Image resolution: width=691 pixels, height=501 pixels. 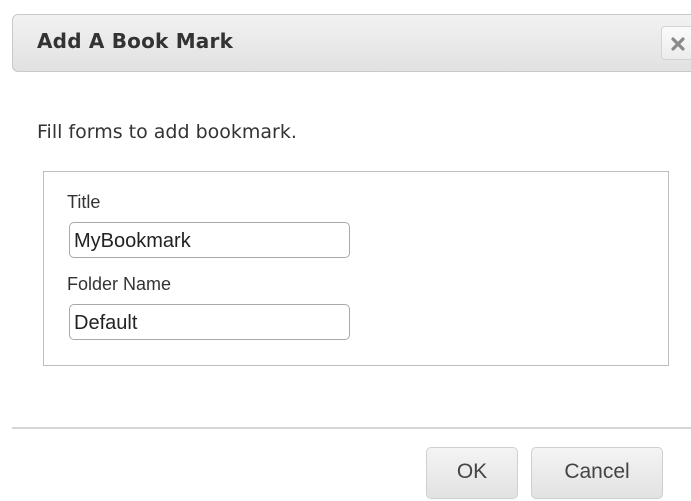 What do you see at coordinates (135, 41) in the screenshot?
I see `dialog-title: Add A Book Mark` at bounding box center [135, 41].